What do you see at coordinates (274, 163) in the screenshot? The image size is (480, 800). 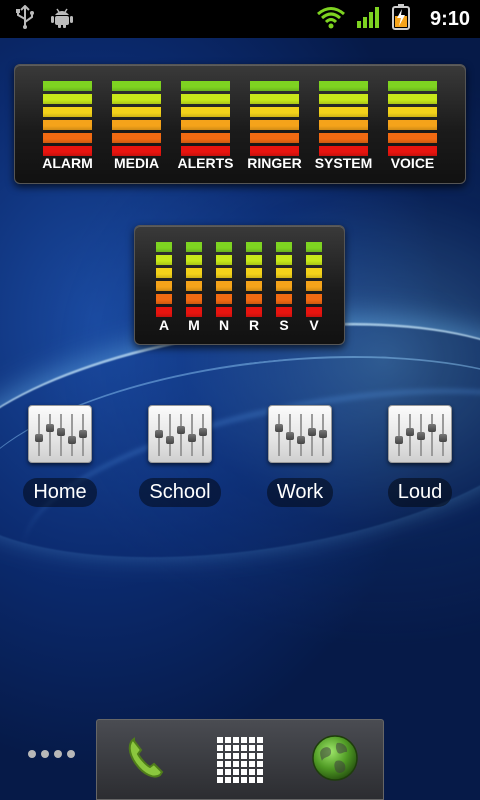 I see `meter-label: RINGER` at bounding box center [274, 163].